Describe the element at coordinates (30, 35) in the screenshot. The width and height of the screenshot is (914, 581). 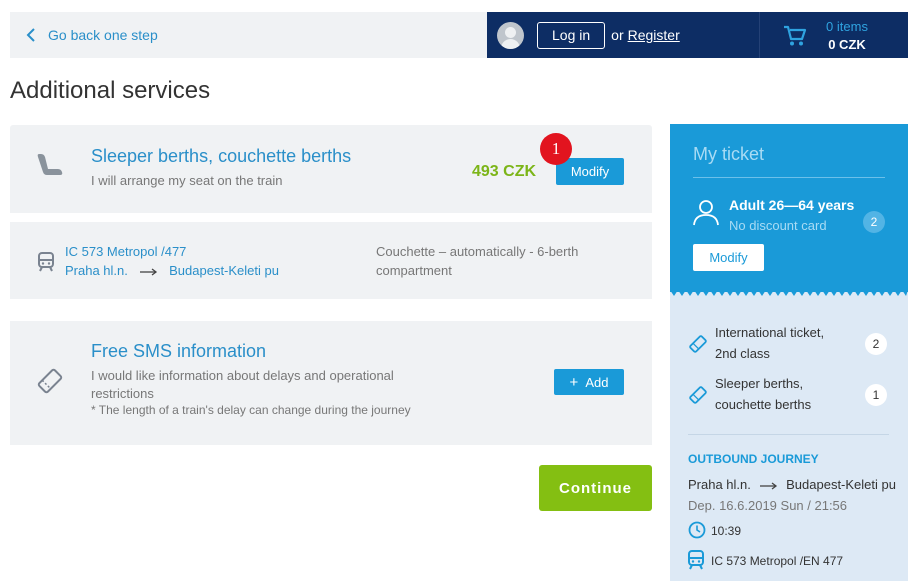
I see `chevron-left-icon` at that location.